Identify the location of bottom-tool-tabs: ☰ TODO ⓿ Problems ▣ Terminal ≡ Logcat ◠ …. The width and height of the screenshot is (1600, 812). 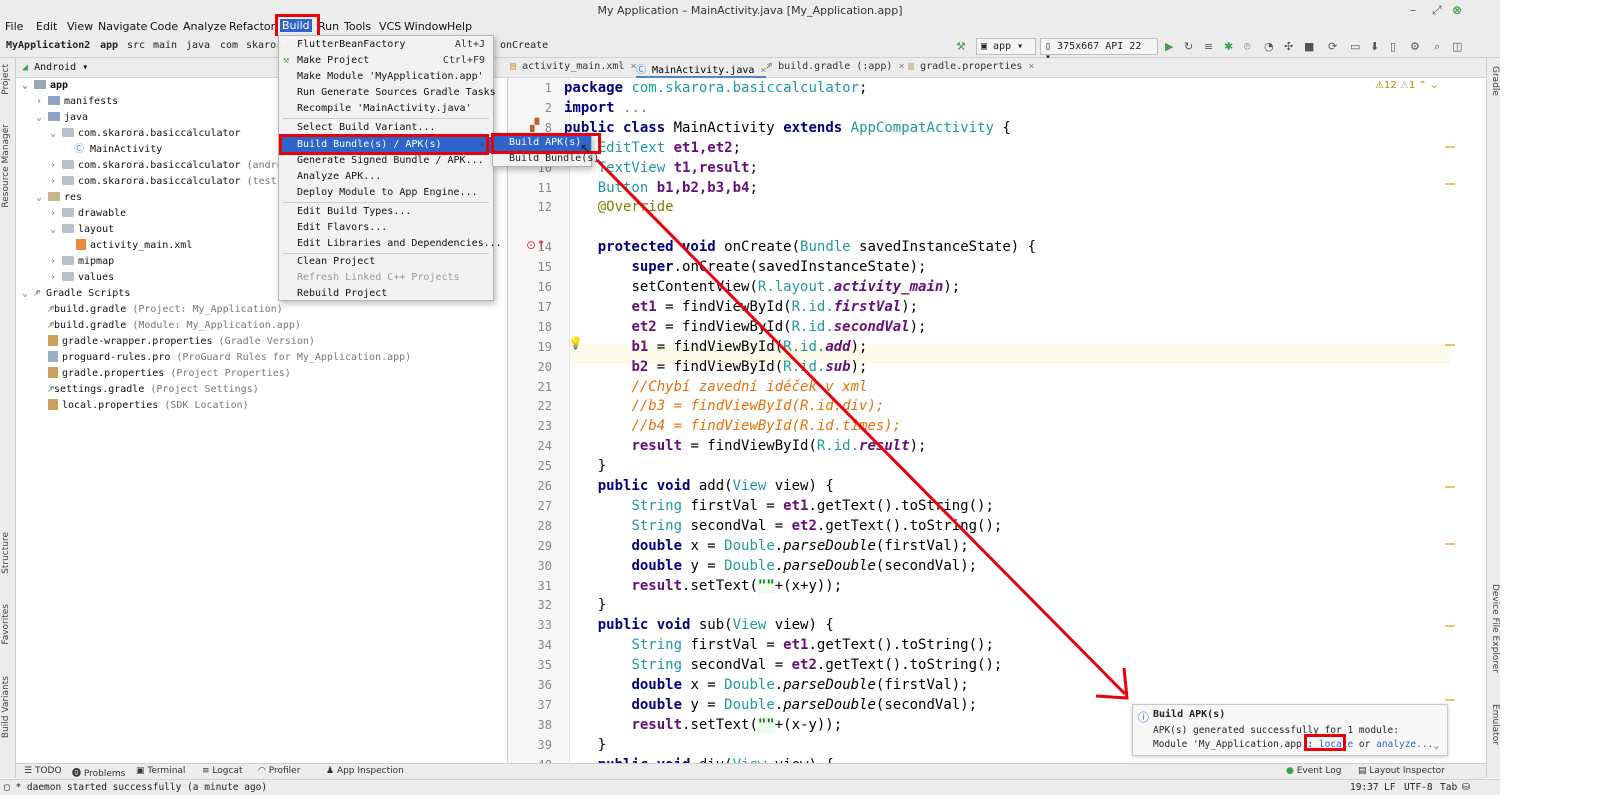
(751, 771).